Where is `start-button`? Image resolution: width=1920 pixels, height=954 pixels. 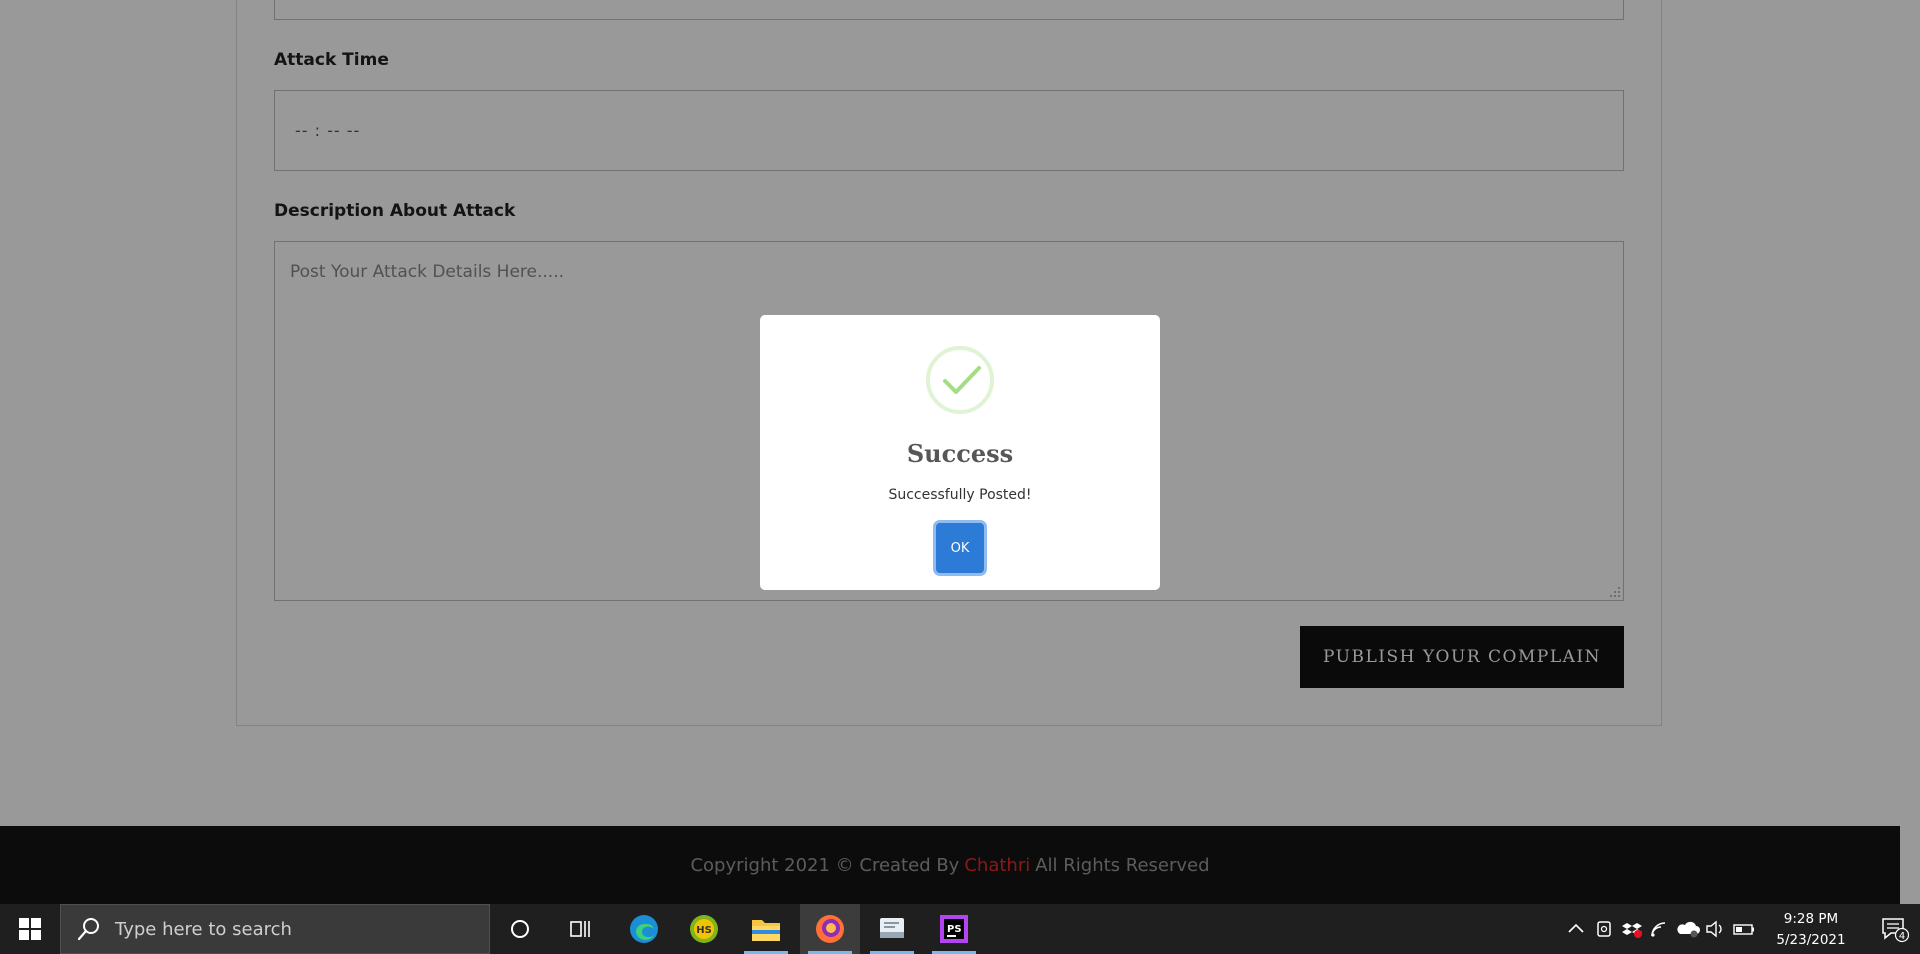 start-button is located at coordinates (30, 929).